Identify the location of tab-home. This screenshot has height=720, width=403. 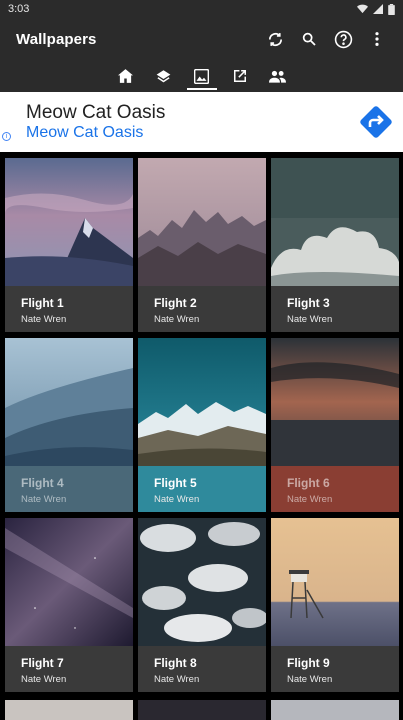
(126, 76).